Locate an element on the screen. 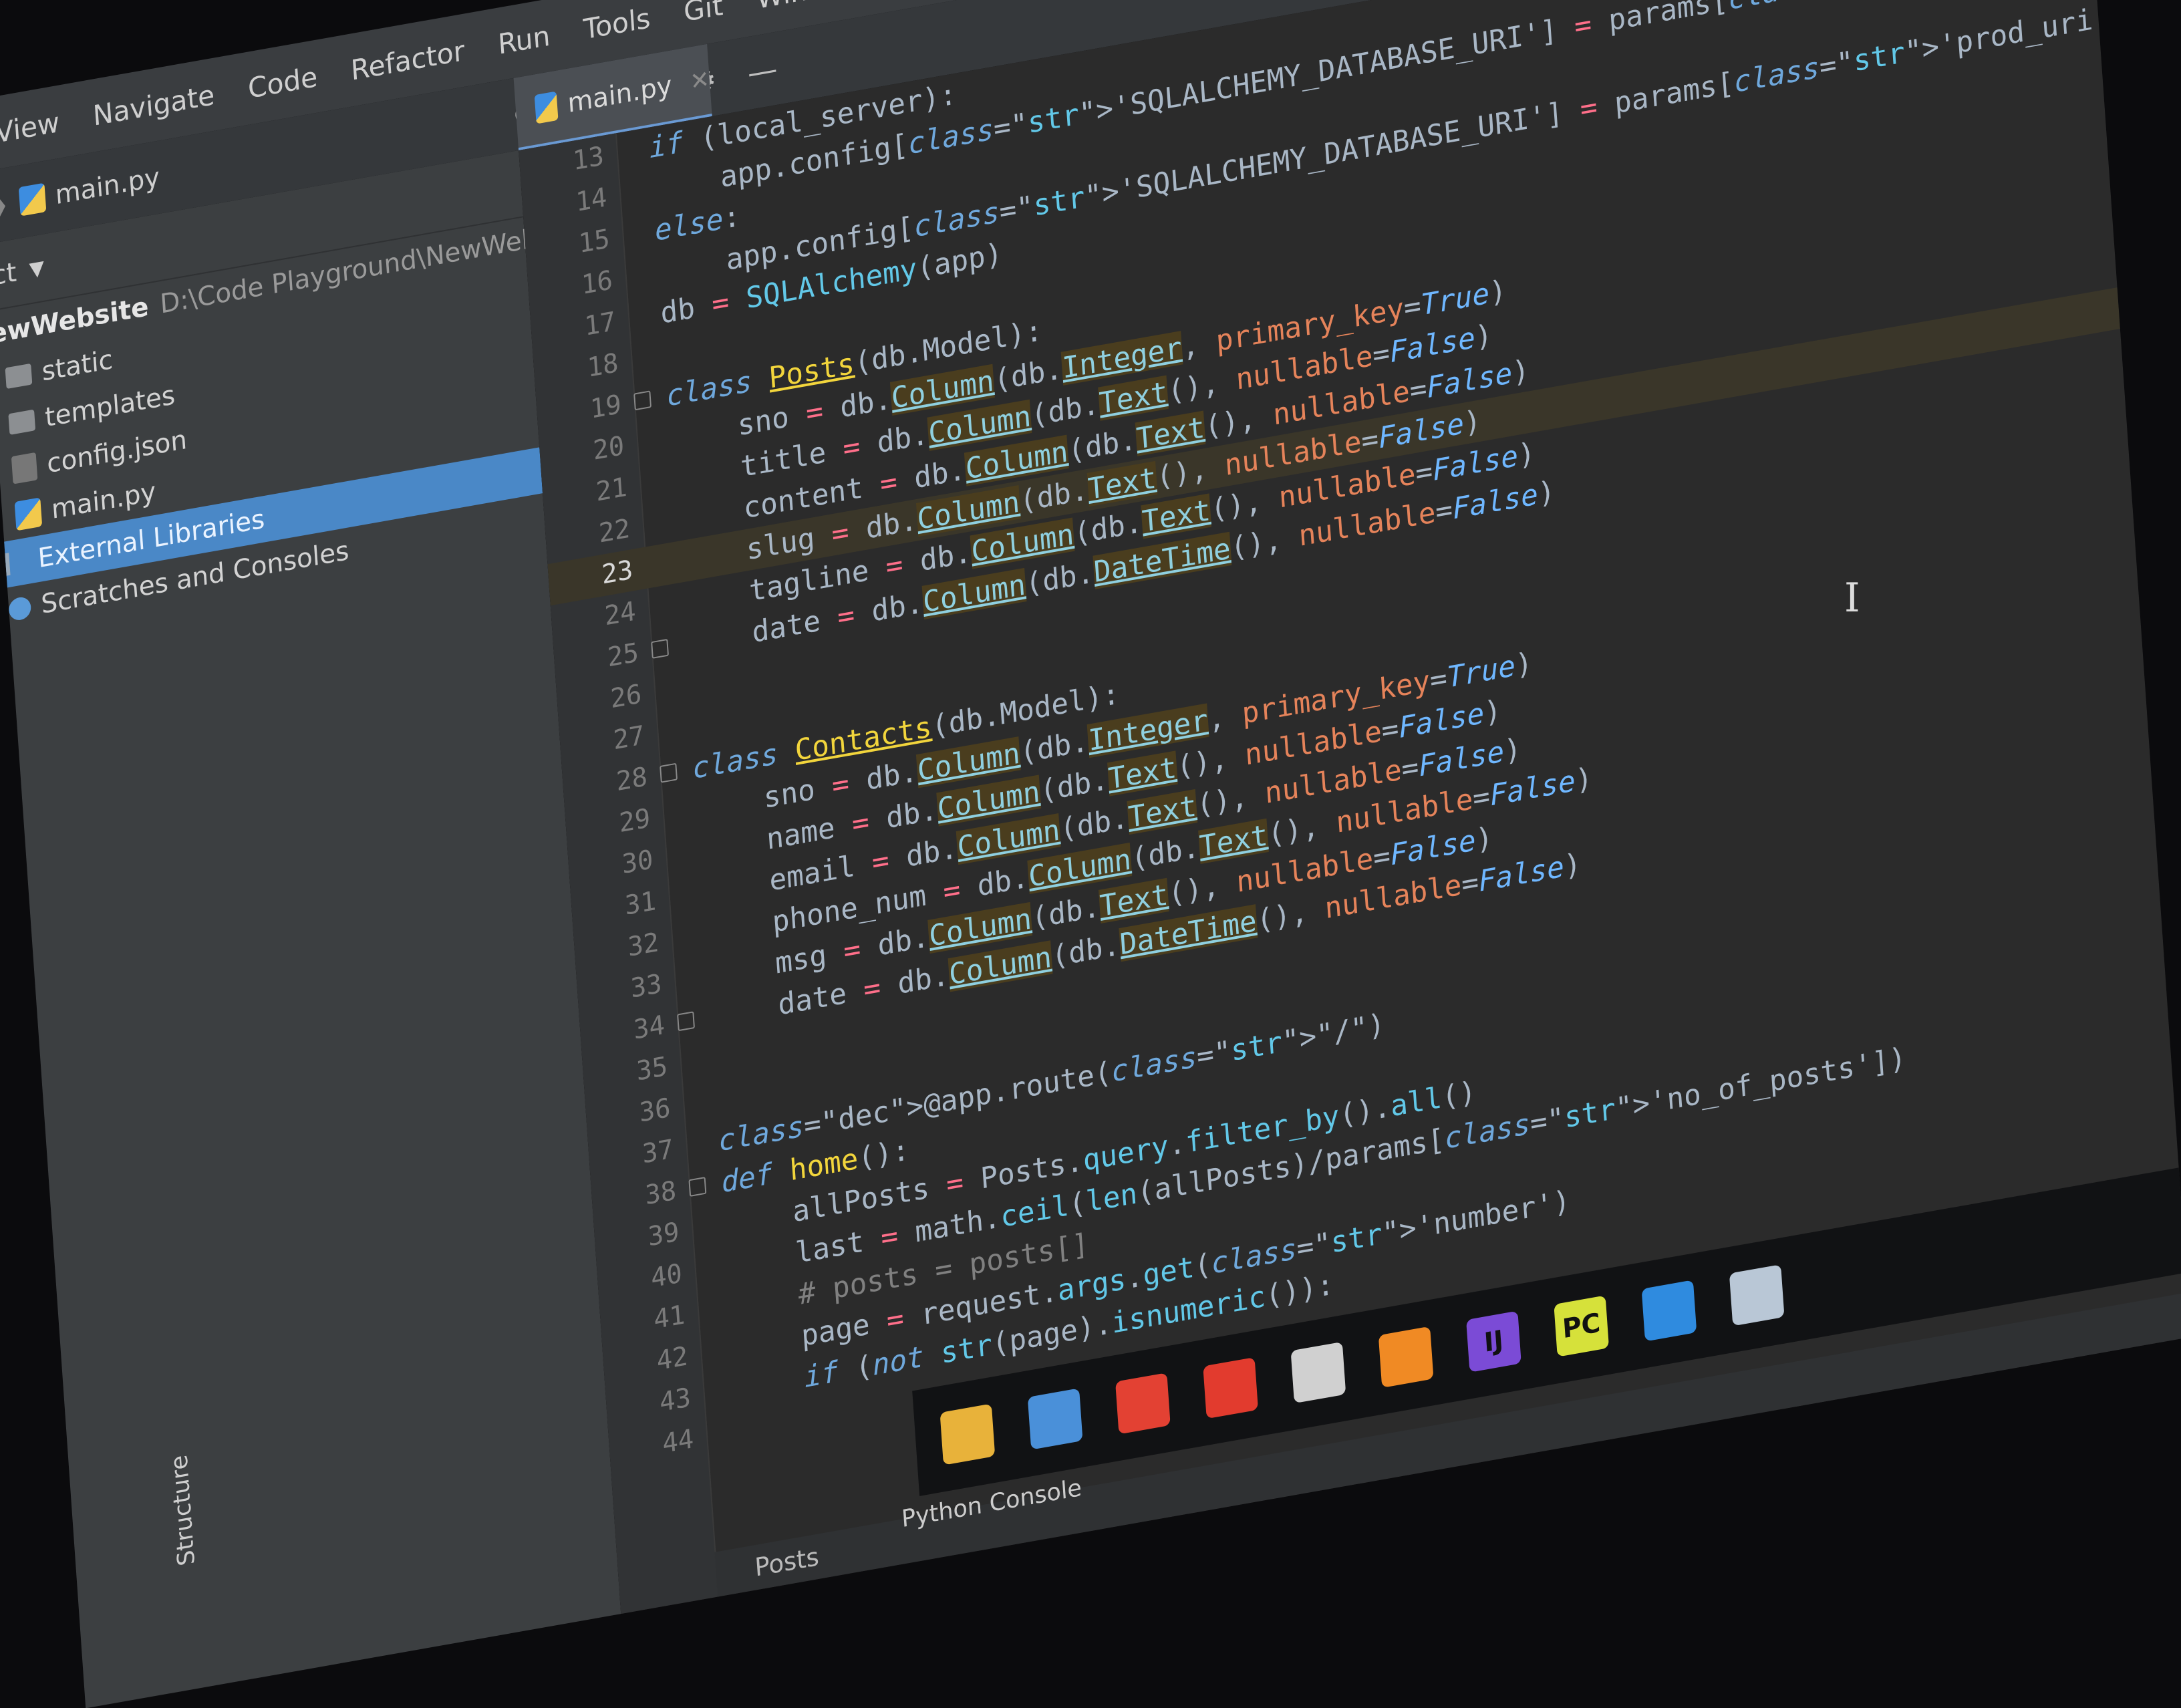  chevron-right-icon: ❯ is located at coordinates (5, 205).